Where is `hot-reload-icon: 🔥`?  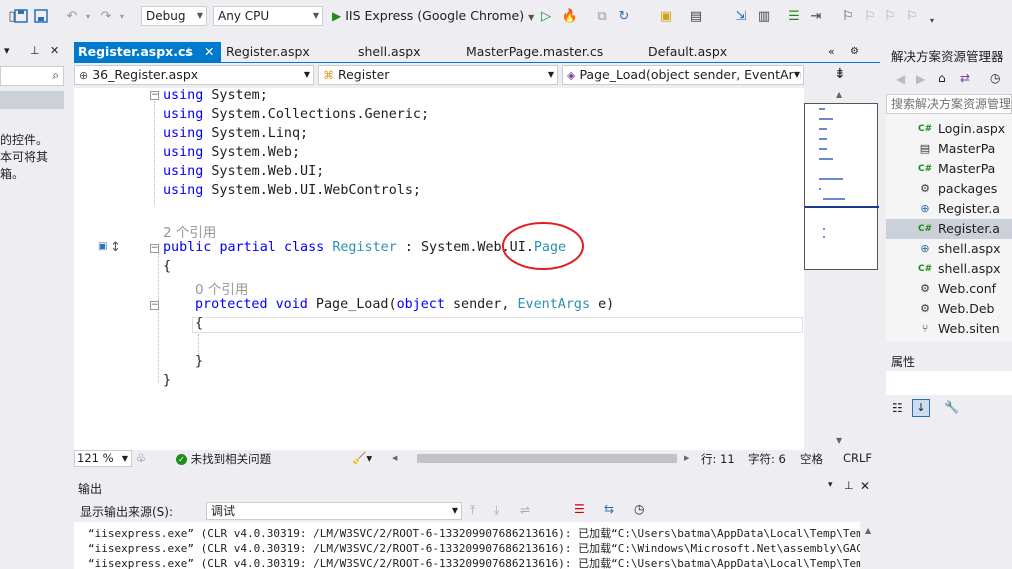 hot-reload-icon: 🔥 is located at coordinates (570, 16).